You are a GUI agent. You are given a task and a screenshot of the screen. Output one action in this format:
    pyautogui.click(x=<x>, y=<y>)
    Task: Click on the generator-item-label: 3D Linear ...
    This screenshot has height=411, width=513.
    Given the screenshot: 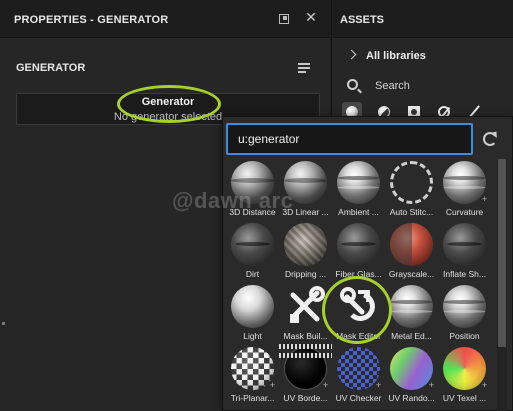 What is the action you would take?
    pyautogui.click(x=305, y=212)
    